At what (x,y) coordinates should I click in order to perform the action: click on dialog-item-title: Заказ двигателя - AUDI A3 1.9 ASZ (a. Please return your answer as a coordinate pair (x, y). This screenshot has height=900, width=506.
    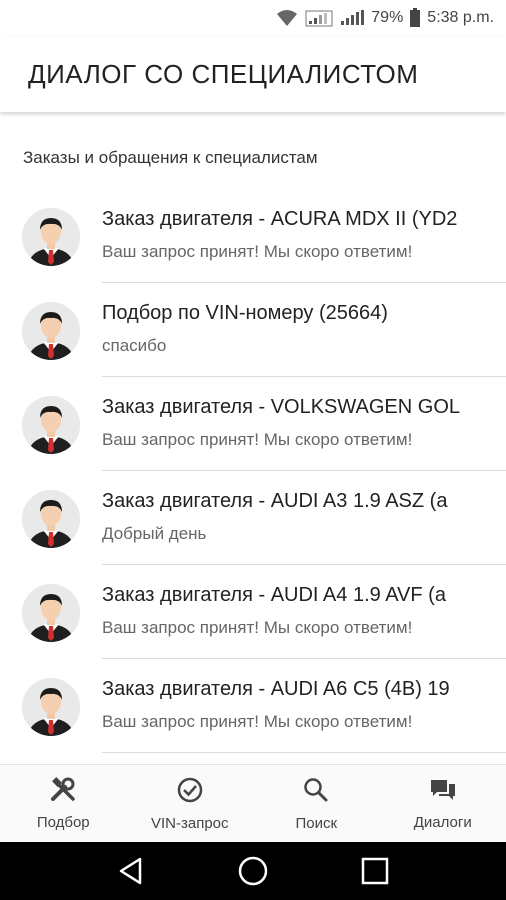
    Looking at the image, I should click on (275, 501).